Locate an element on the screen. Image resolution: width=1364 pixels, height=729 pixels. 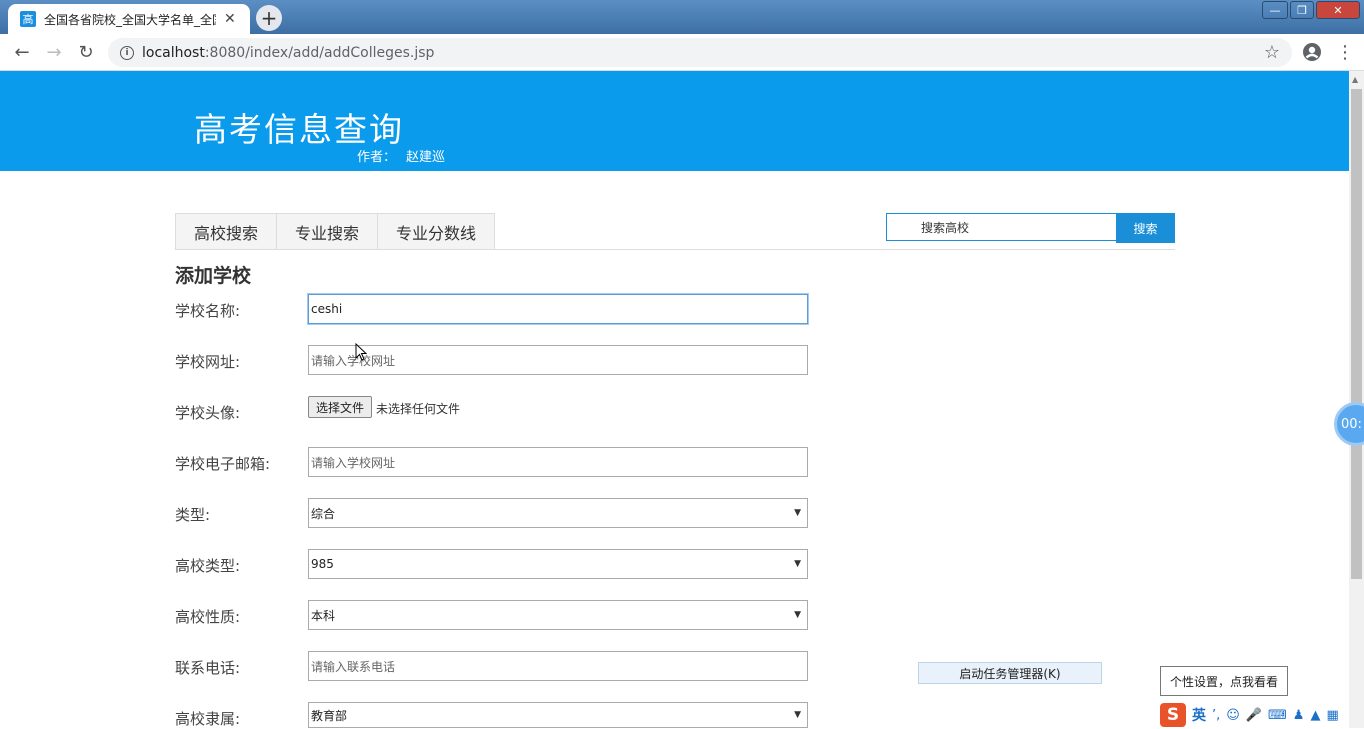
choose-file-button: 选择文件 is located at coordinates (340, 407).